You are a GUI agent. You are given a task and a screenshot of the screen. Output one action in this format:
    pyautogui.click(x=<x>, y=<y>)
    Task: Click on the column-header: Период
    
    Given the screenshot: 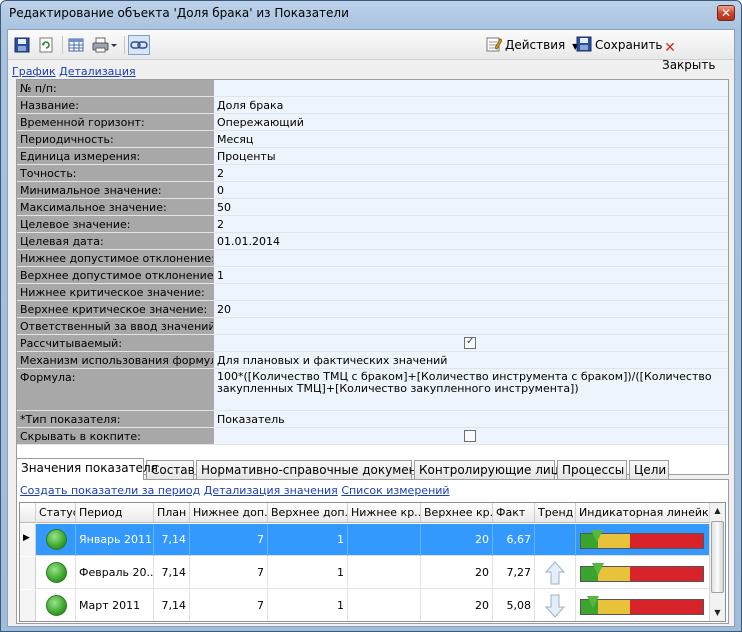 What is the action you would take?
    pyautogui.click(x=115, y=513)
    